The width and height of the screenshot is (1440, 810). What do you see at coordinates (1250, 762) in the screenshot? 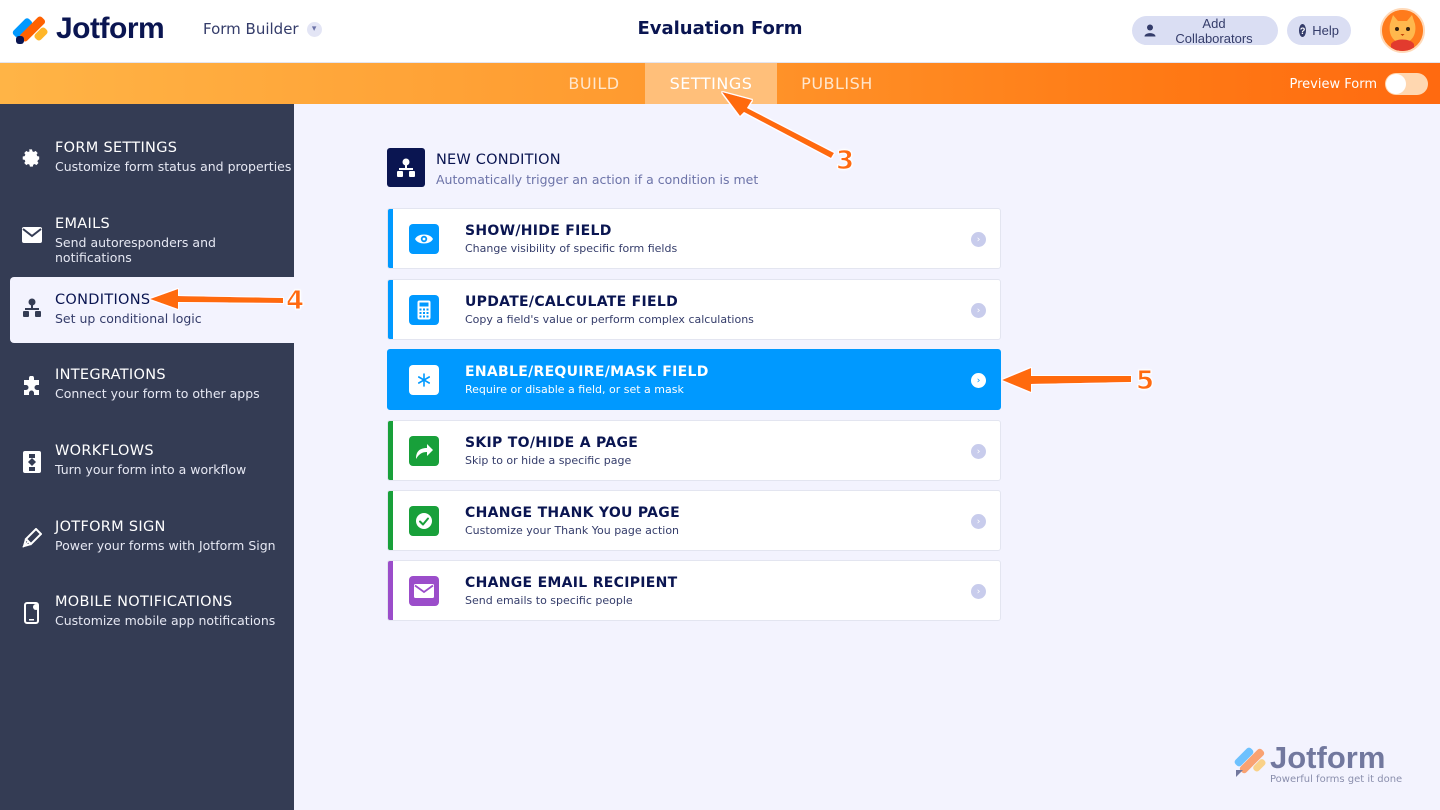
I see `jotform-watermark-icon` at bounding box center [1250, 762].